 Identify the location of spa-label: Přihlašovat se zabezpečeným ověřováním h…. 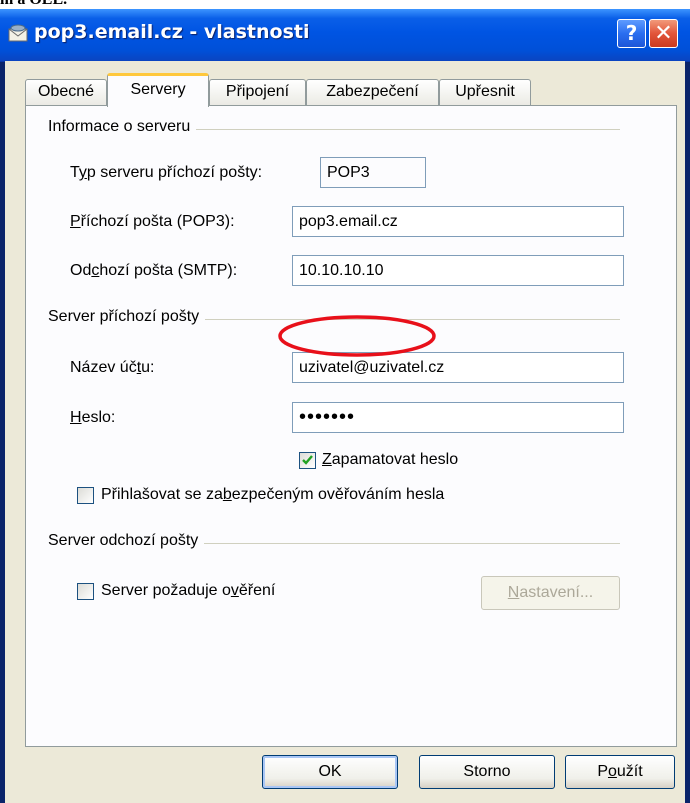
(272, 495).